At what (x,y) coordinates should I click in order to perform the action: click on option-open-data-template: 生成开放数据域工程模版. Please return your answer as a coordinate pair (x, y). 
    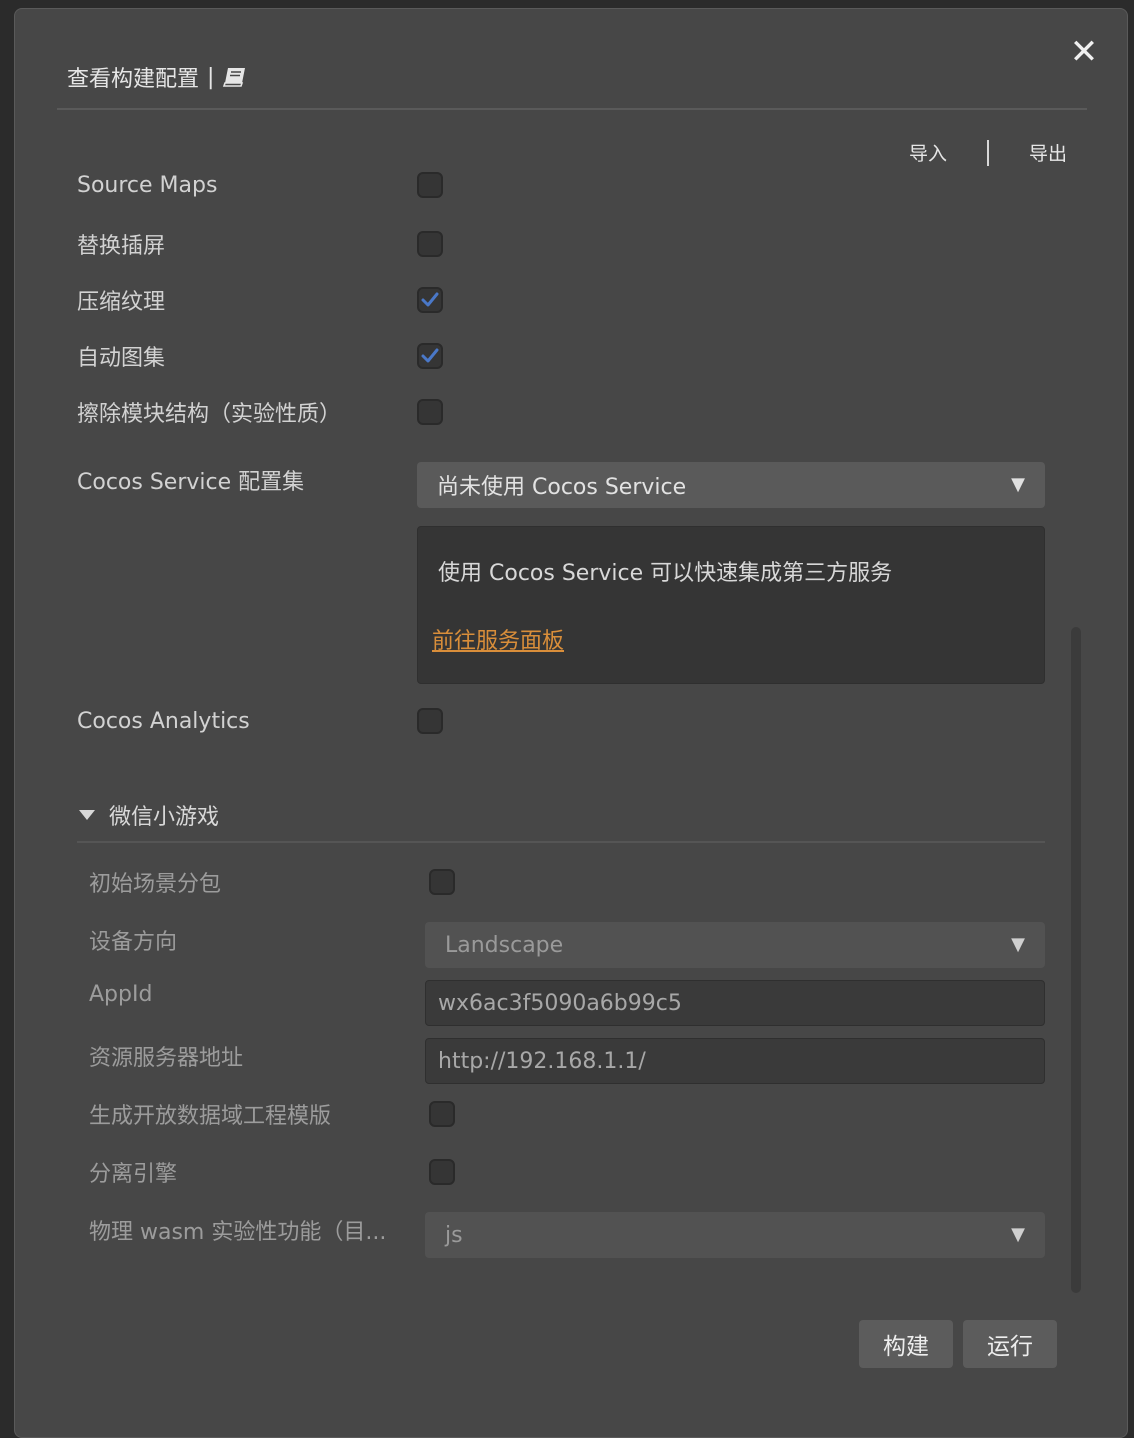
    Looking at the image, I should click on (272, 1114).